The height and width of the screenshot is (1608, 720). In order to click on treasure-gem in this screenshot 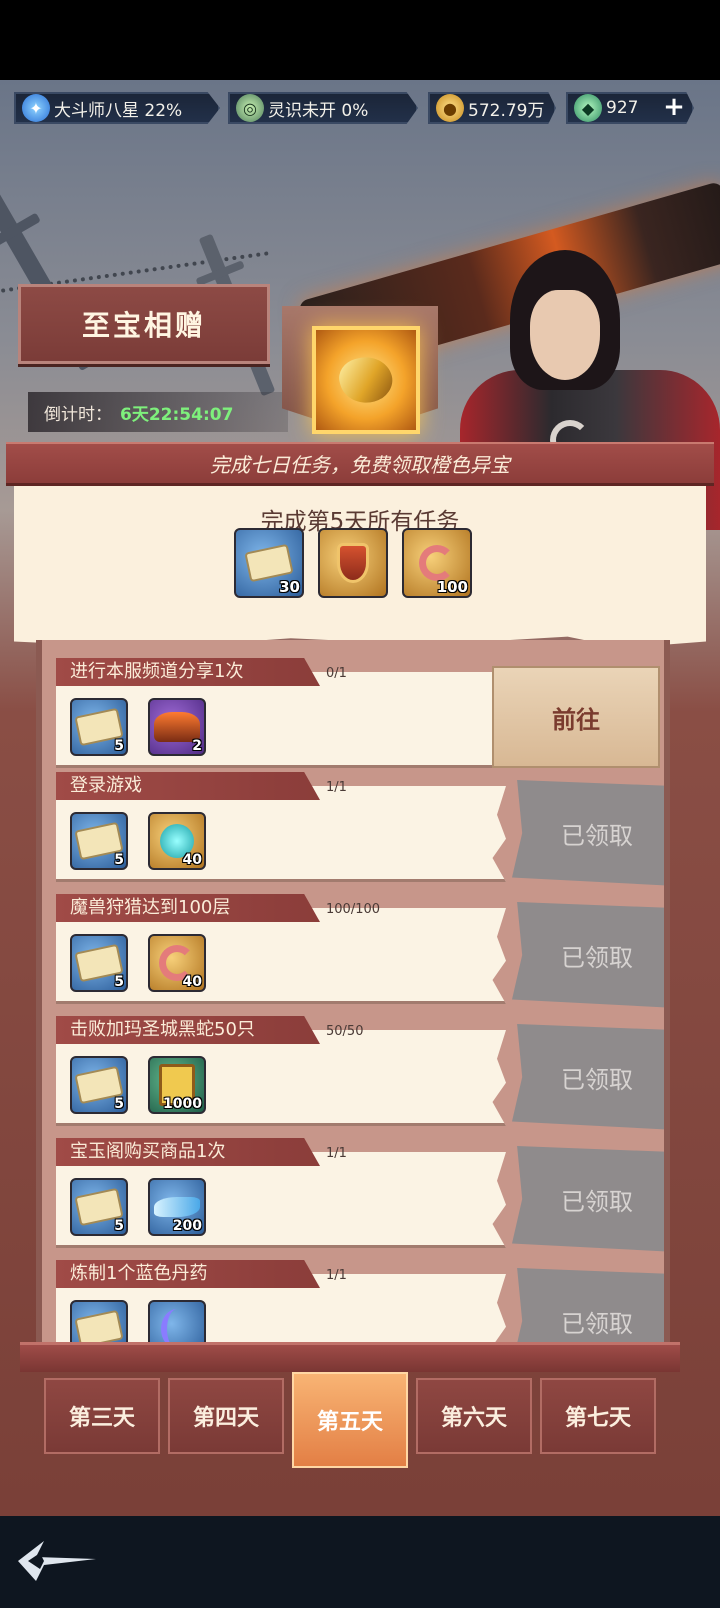, I will do `click(366, 380)`.